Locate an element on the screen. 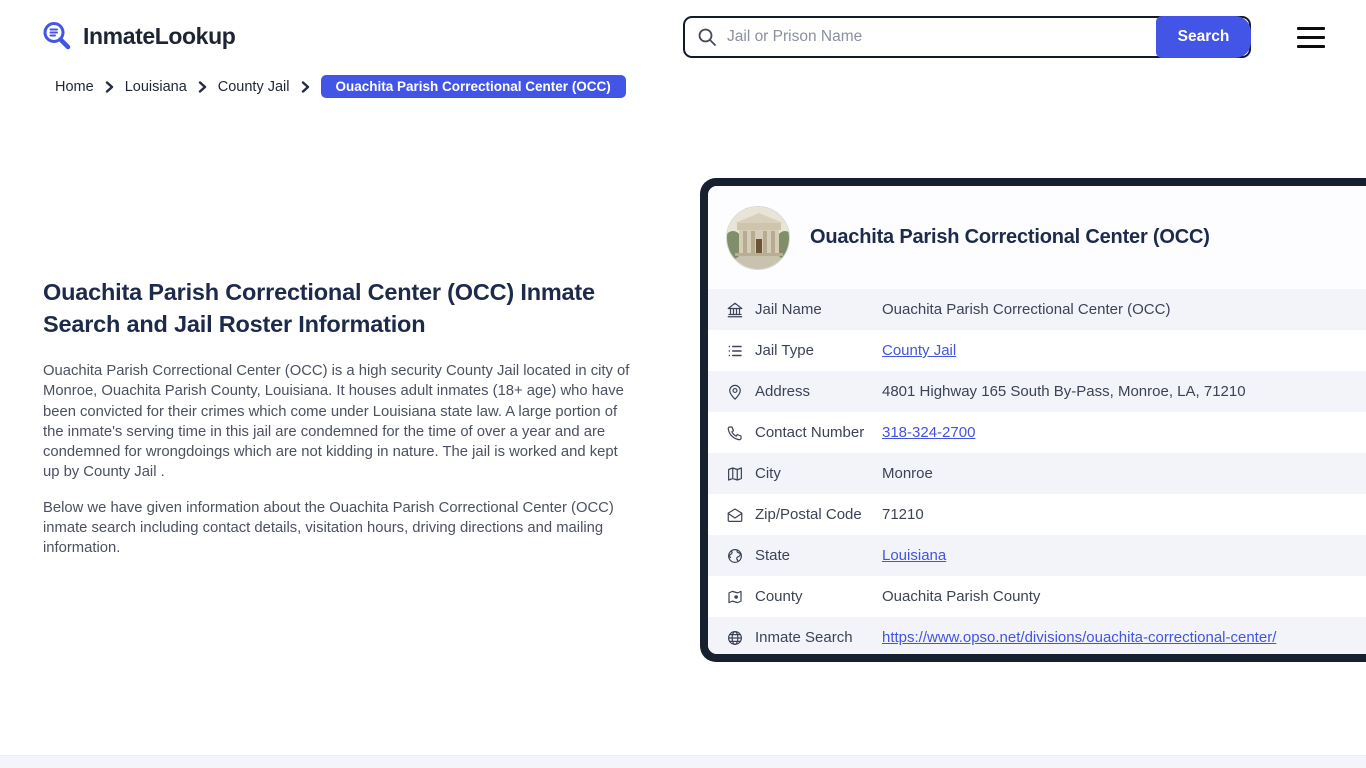 This screenshot has height=768, width=1366. breadcrumb-link-louisiana: Louisiana is located at coordinates (156, 87).